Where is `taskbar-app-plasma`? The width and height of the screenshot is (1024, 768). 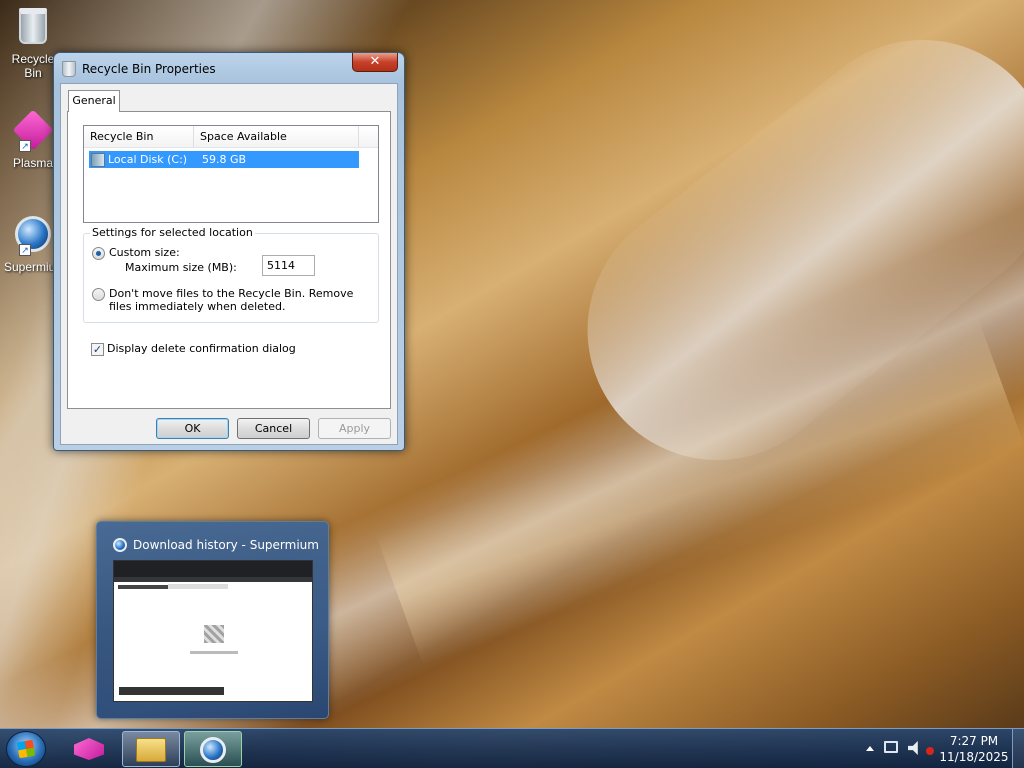 taskbar-app-plasma is located at coordinates (89, 749).